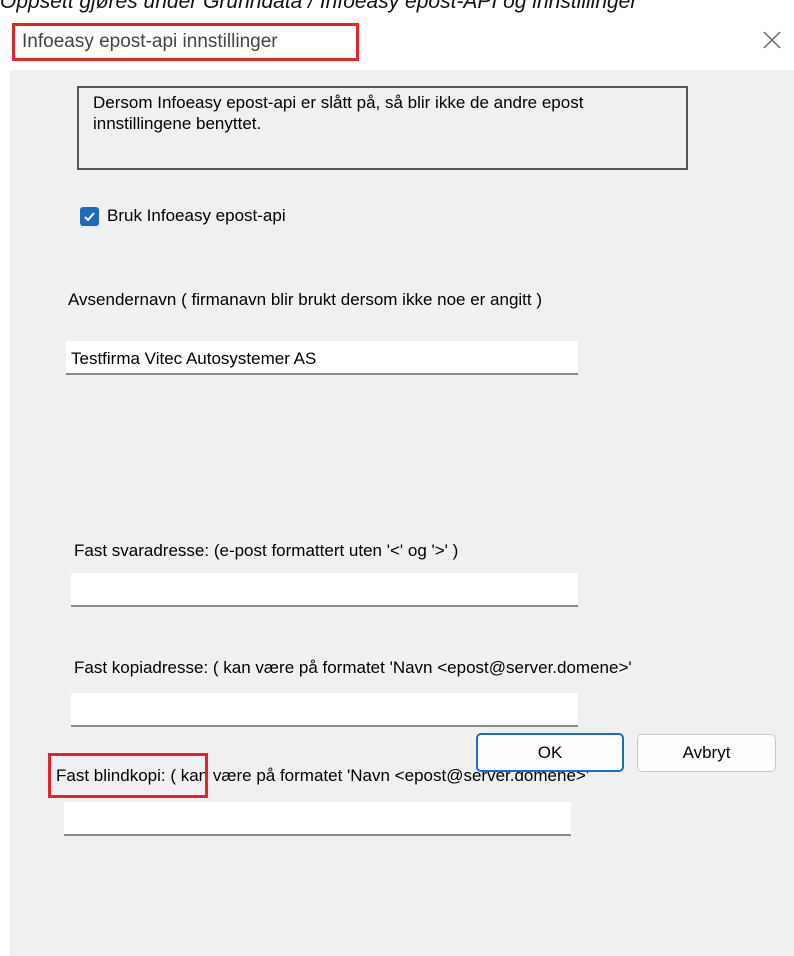  I want to click on bcc-input, so click(317, 819).